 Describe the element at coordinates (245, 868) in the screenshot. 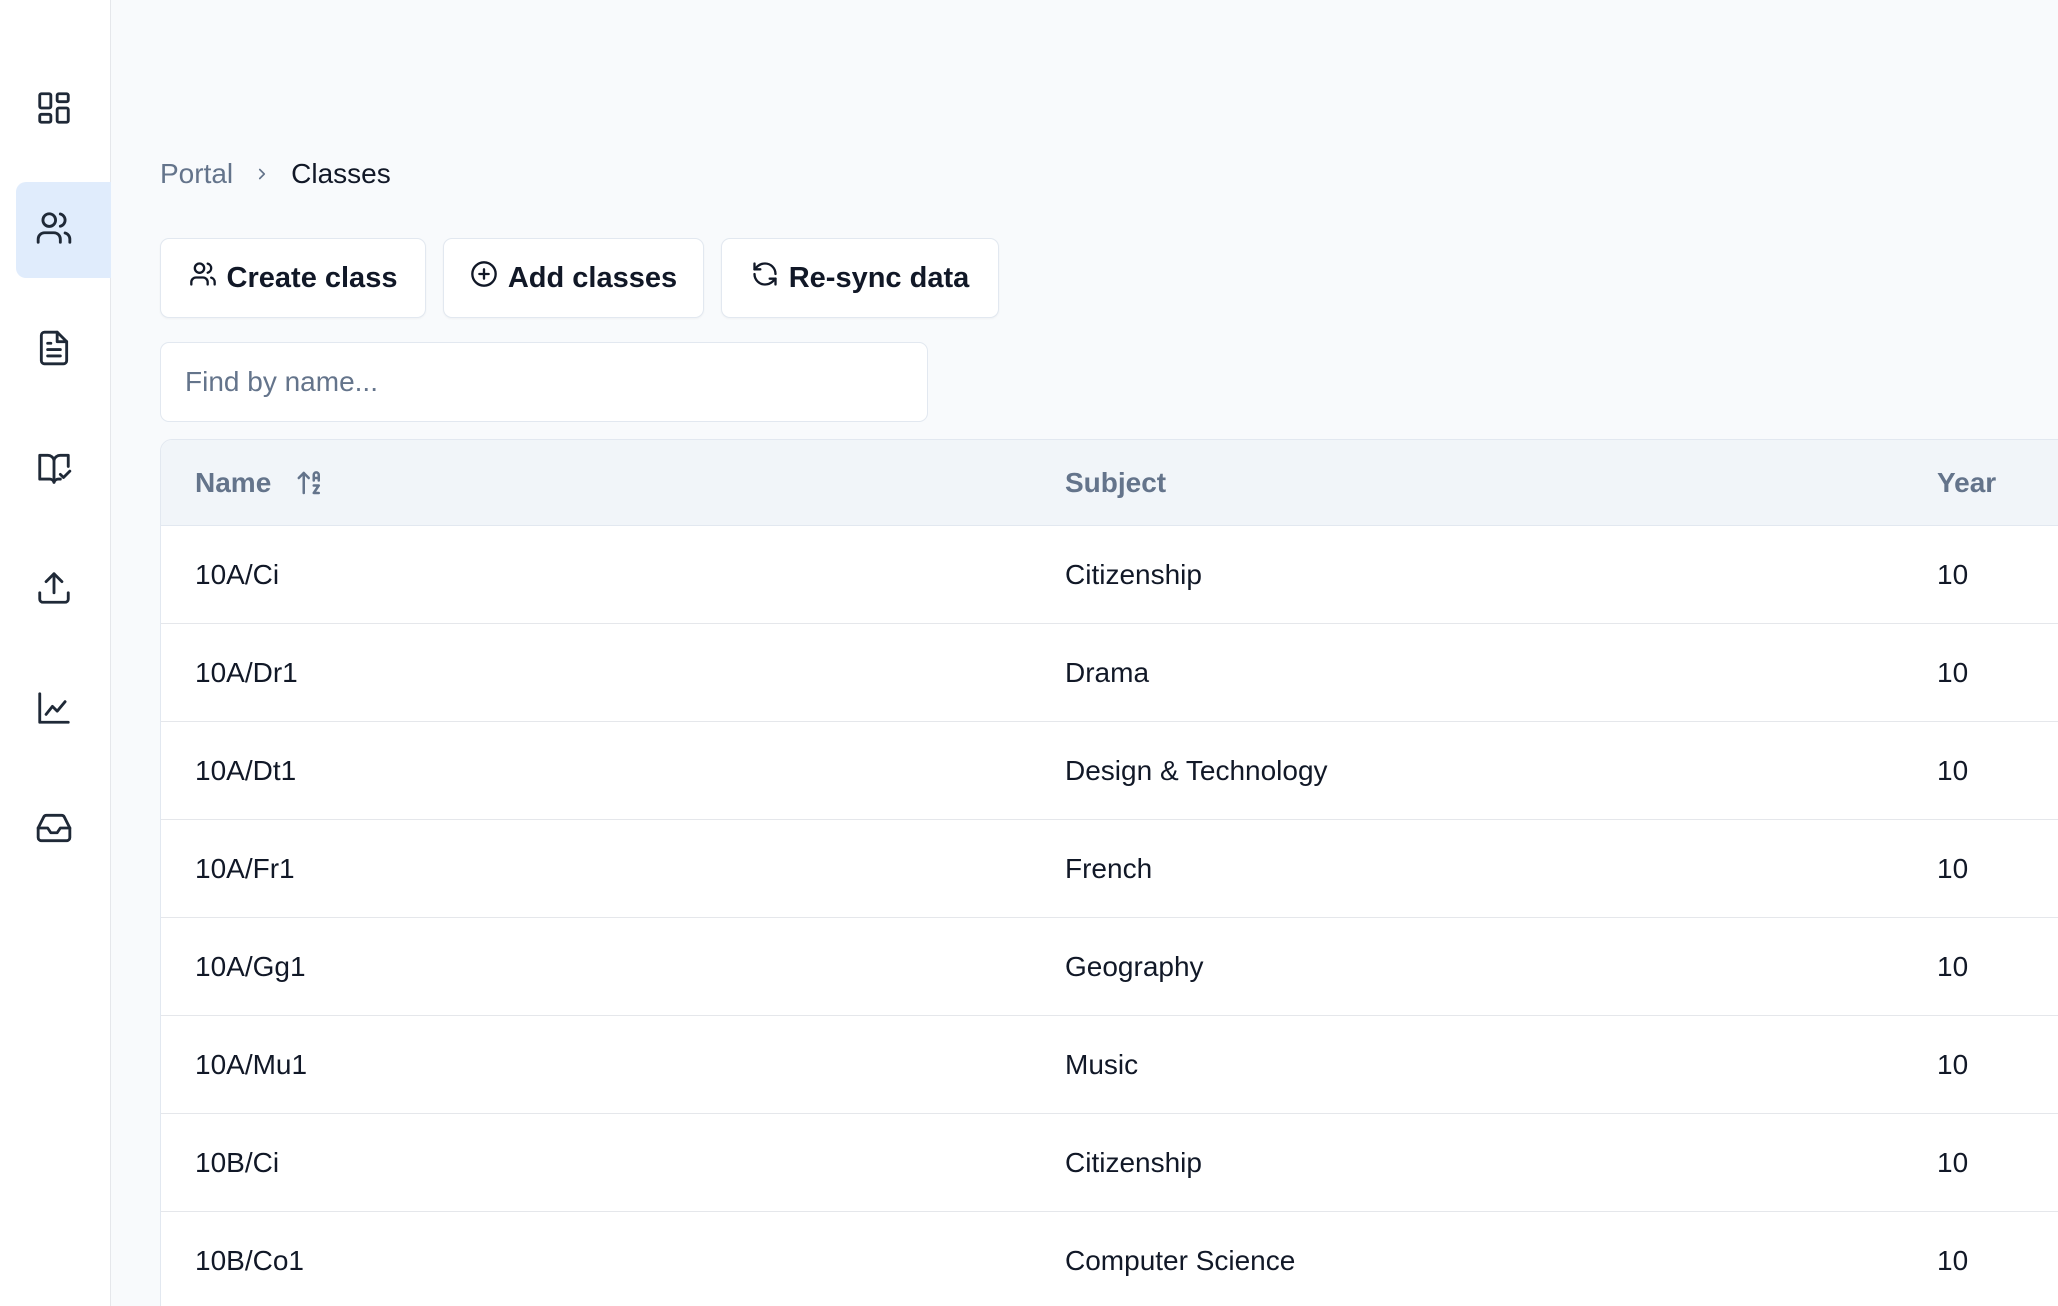

I see `cell-name: 10A/Fr1` at that location.